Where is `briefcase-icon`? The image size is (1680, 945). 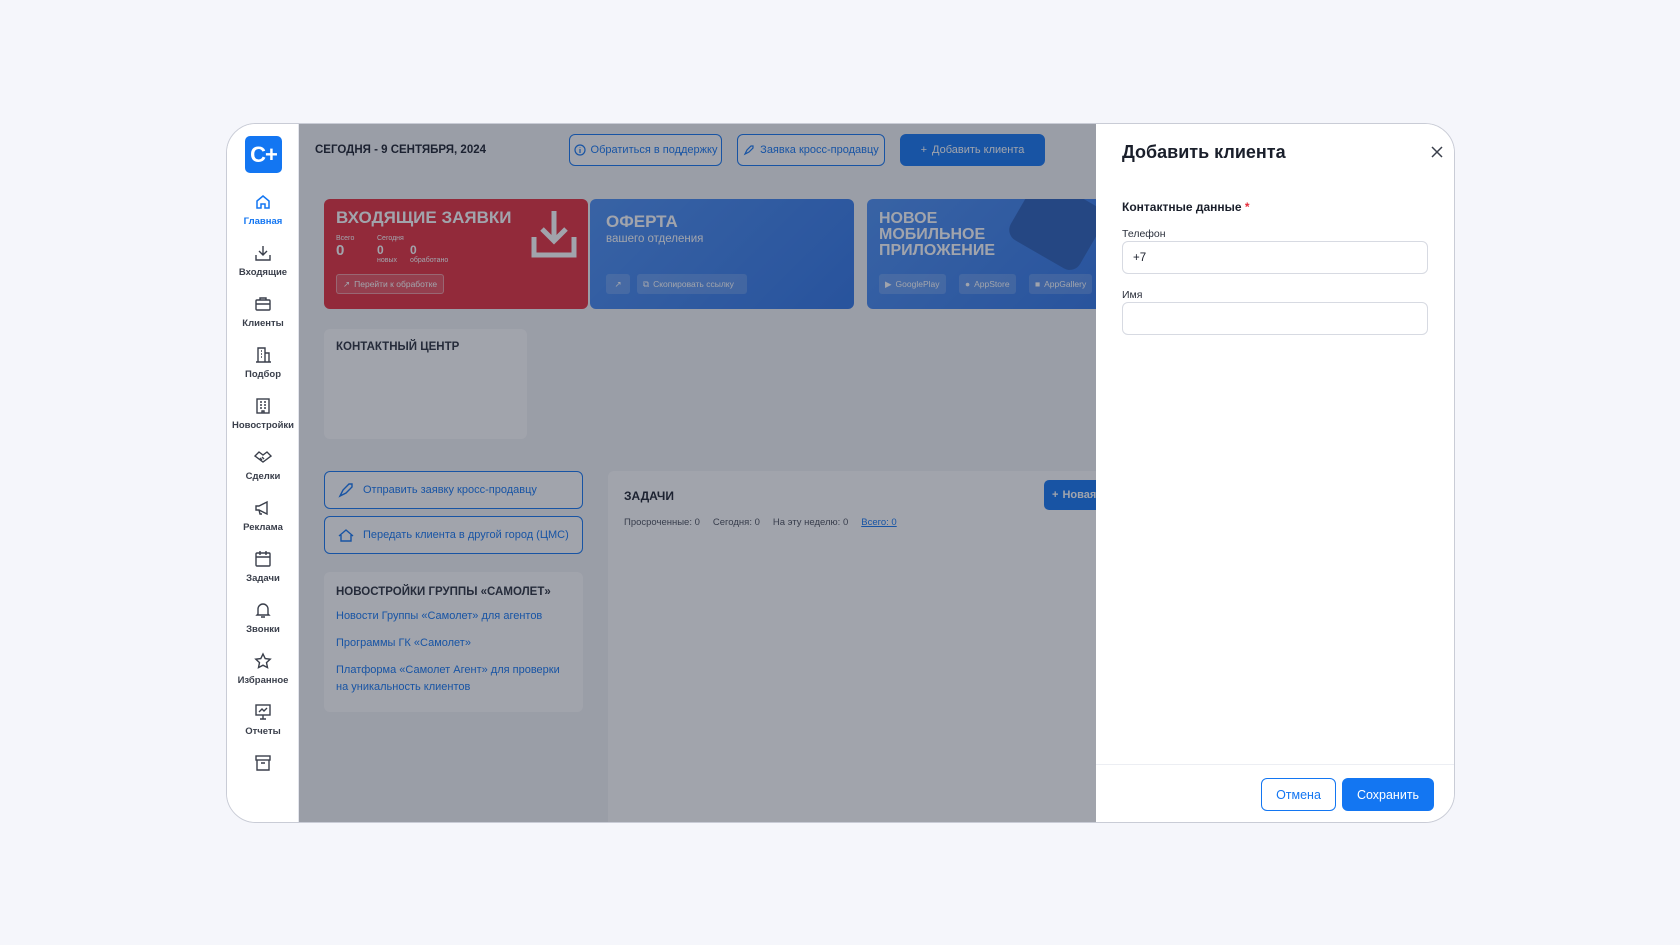
briefcase-icon is located at coordinates (263, 304).